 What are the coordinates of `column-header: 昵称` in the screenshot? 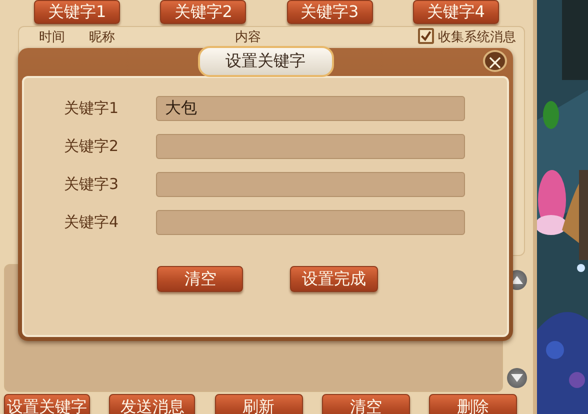 It's located at (102, 37).